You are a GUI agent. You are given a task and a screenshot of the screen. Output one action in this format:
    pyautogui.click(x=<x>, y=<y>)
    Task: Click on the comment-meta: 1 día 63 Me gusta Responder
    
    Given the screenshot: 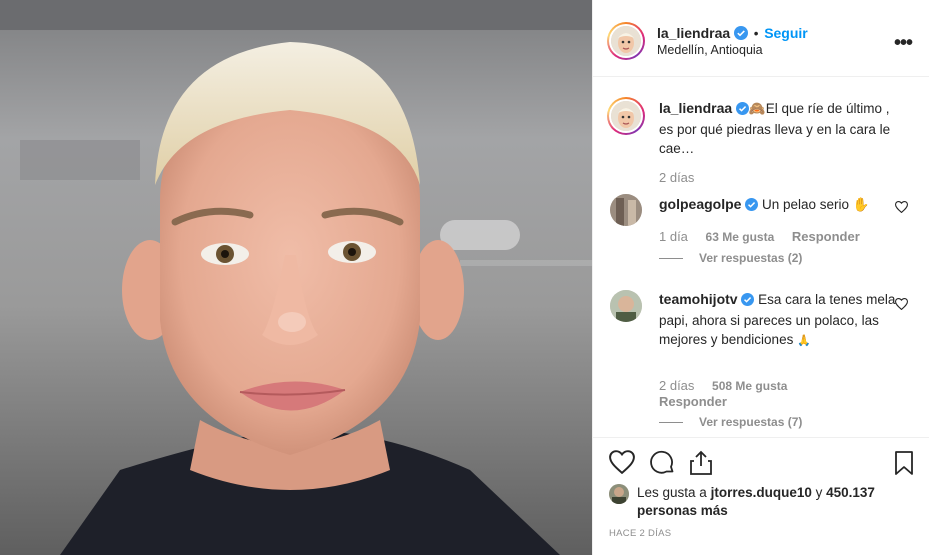 What is the action you would take?
    pyautogui.click(x=759, y=236)
    